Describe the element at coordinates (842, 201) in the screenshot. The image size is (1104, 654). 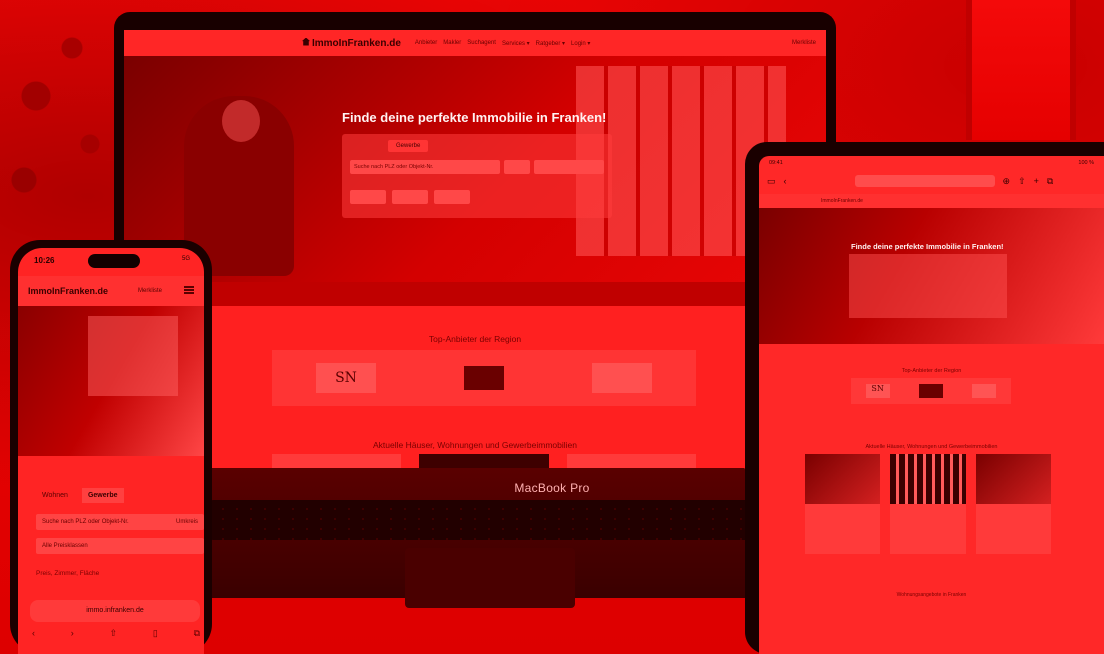
I see `tablet-site-logo: ImmoInFranken.de` at that location.